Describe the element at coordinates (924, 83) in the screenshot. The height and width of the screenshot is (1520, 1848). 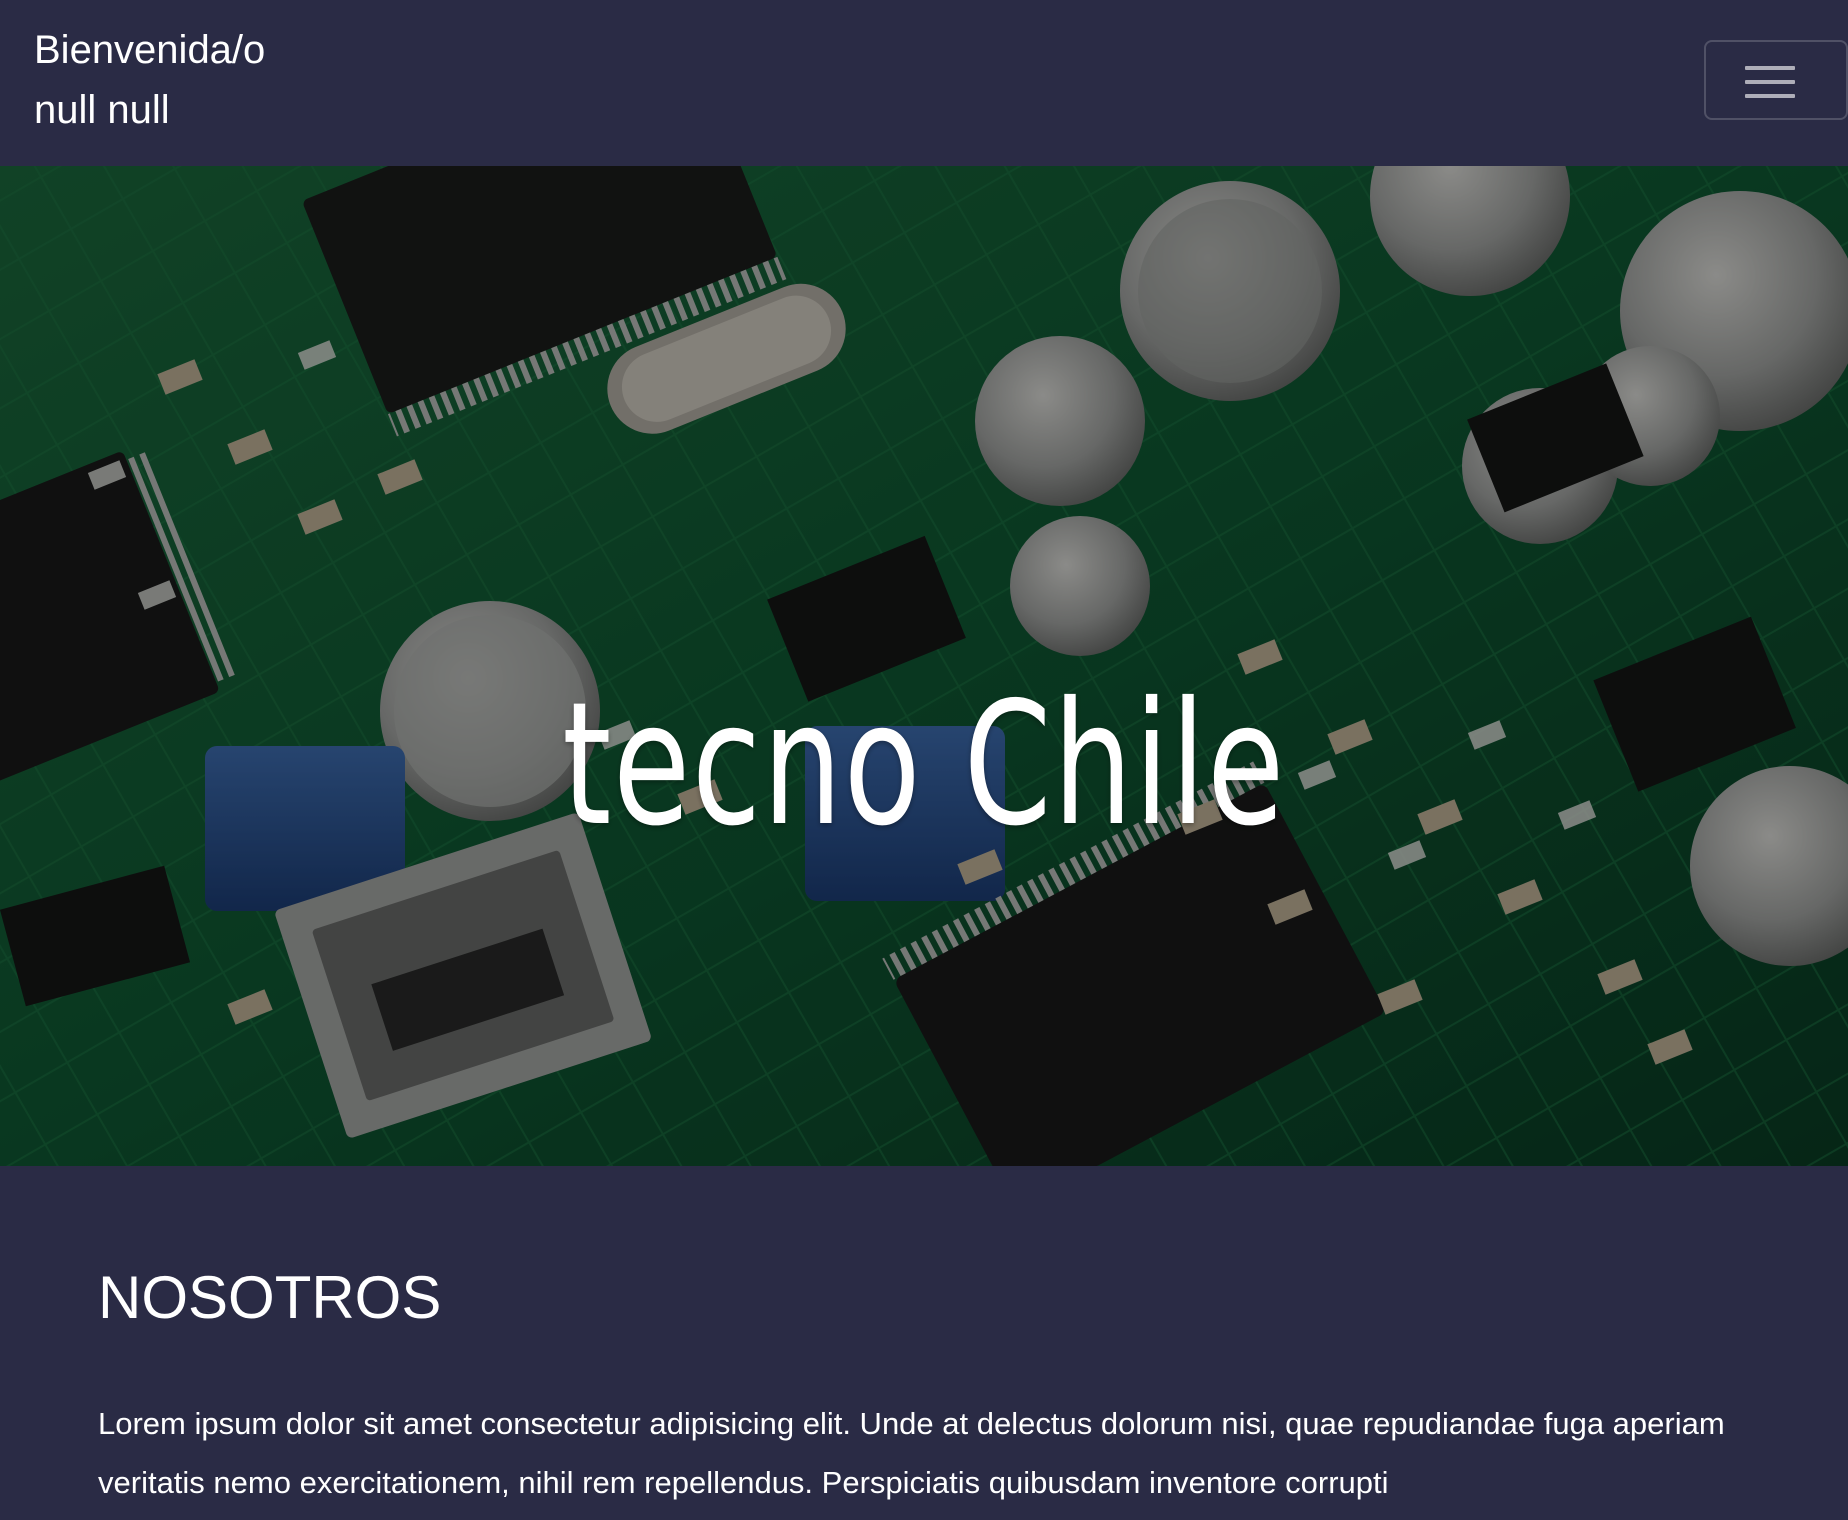
I see `navbar: Bienvenida/o null null` at that location.